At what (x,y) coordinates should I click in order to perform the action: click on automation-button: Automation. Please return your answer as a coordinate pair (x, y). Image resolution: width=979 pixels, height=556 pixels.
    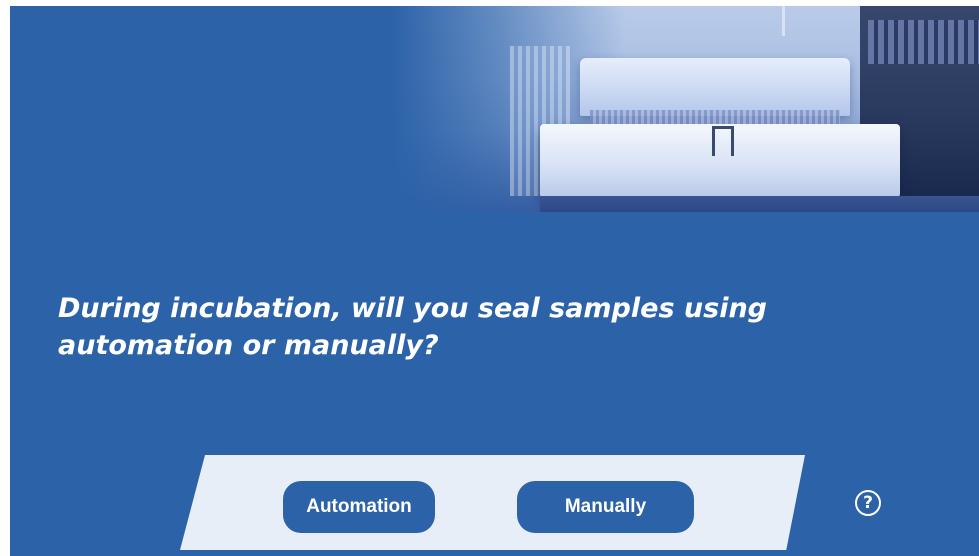
    Looking at the image, I should click on (359, 507).